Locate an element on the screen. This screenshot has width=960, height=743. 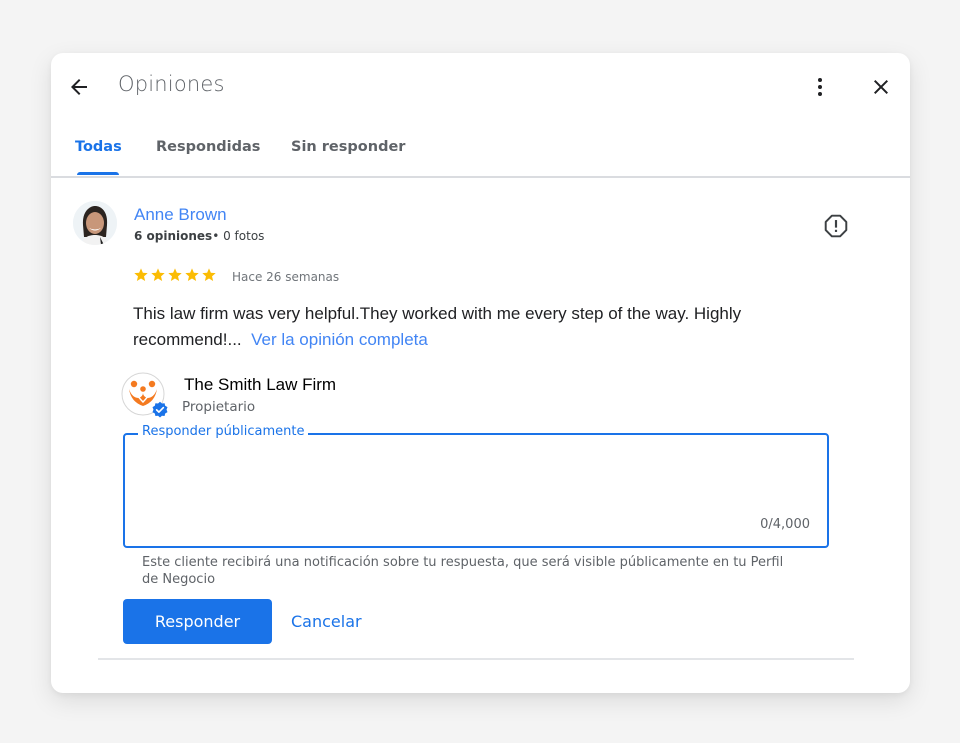
review-time: Hace 26 semanas is located at coordinates (286, 277).